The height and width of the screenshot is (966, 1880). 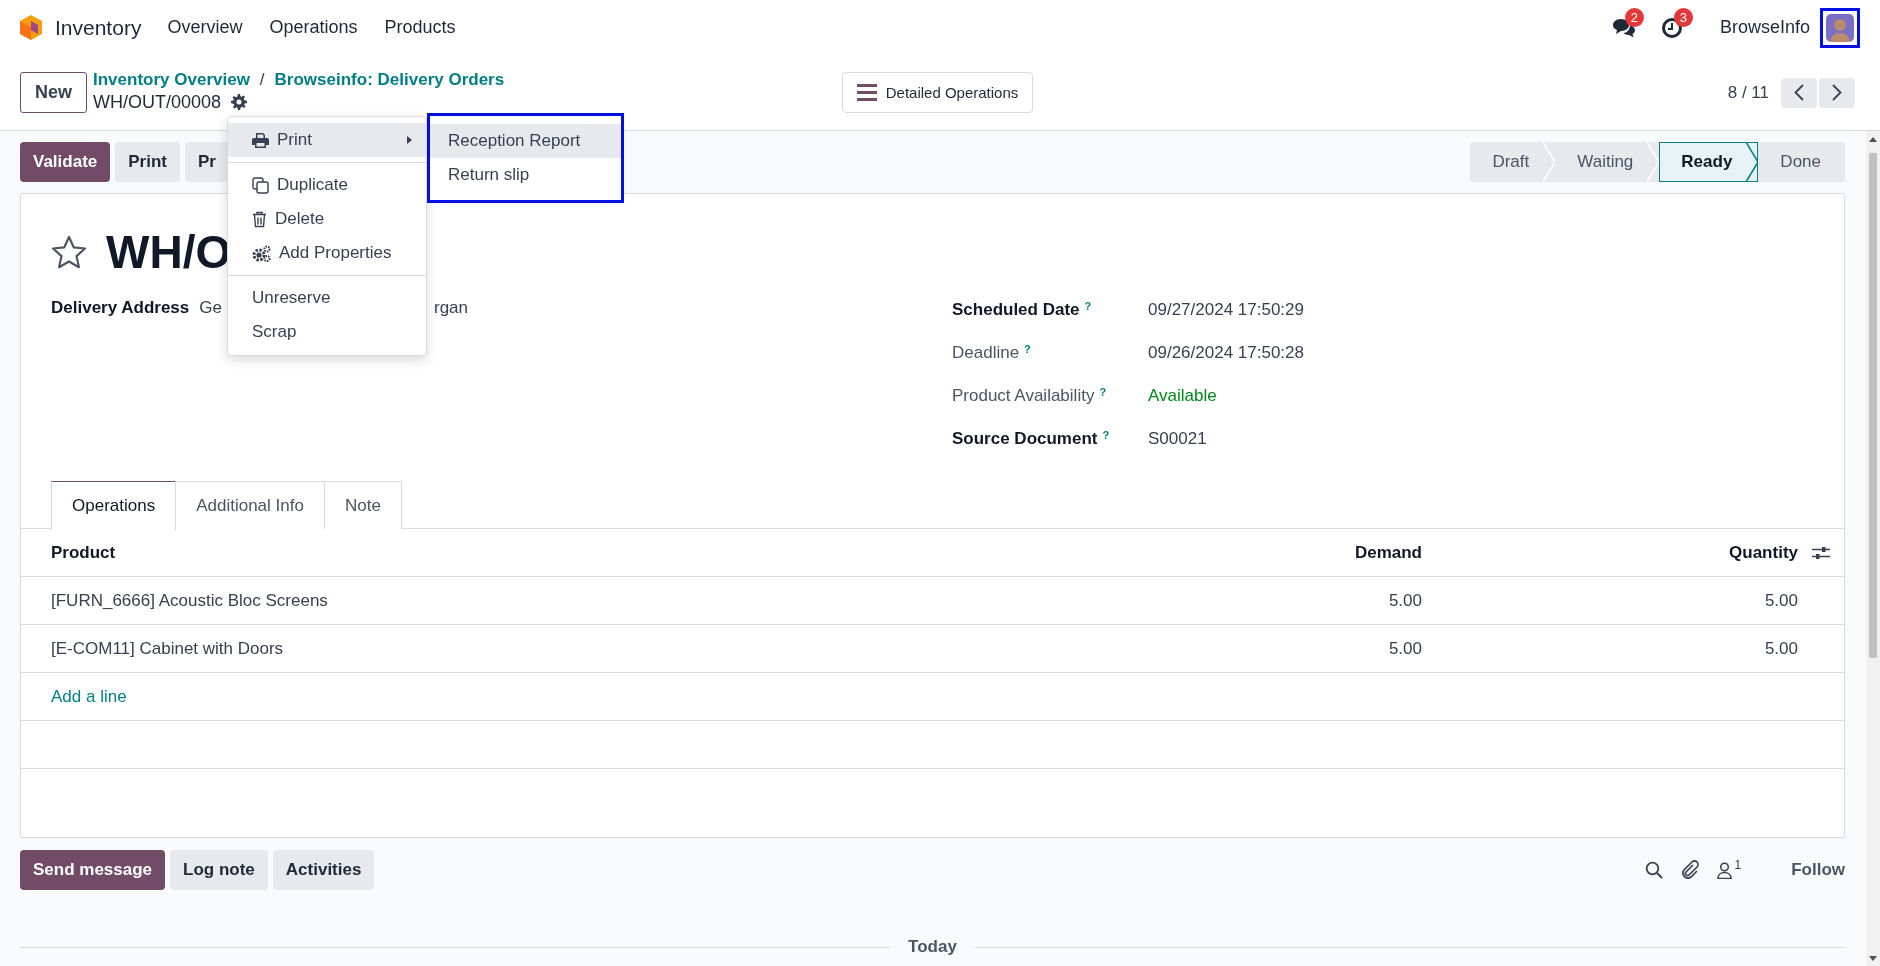 I want to click on new-button: New, so click(x=53, y=92).